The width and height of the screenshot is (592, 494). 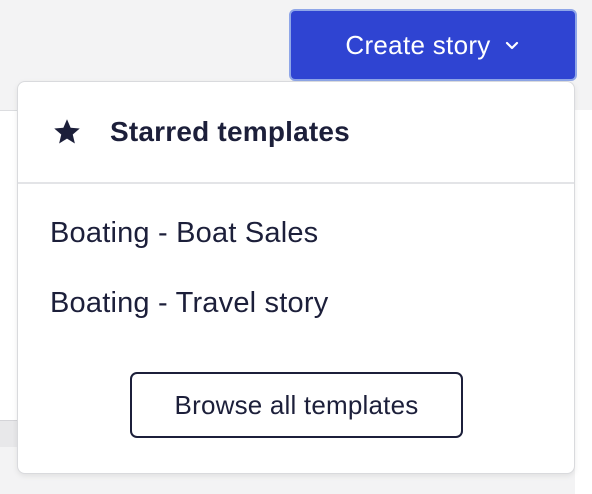 I want to click on background-panel-right, so click(x=583, y=302).